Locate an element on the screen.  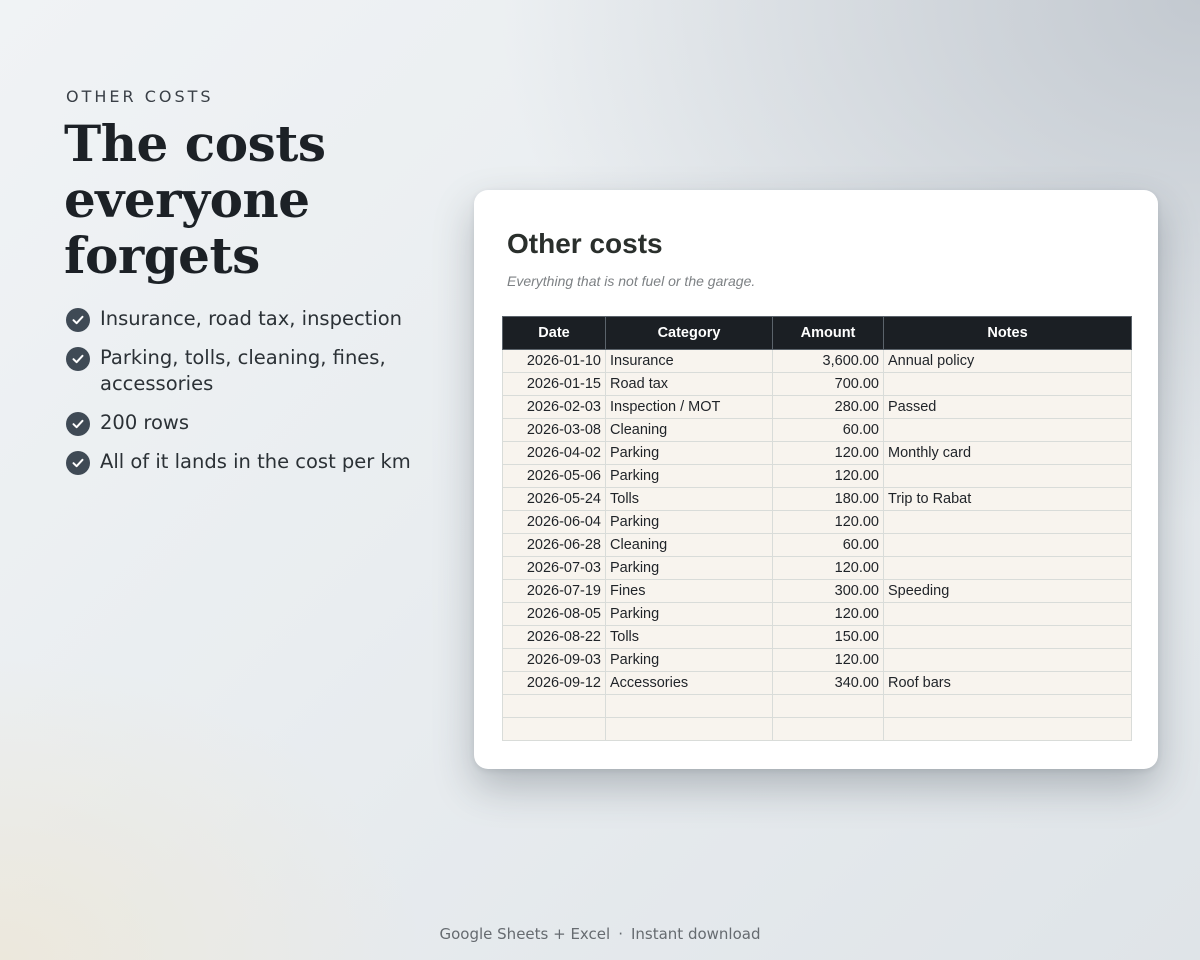
feature-text: Insurance, road tax, inspection is located at coordinates (251, 318).